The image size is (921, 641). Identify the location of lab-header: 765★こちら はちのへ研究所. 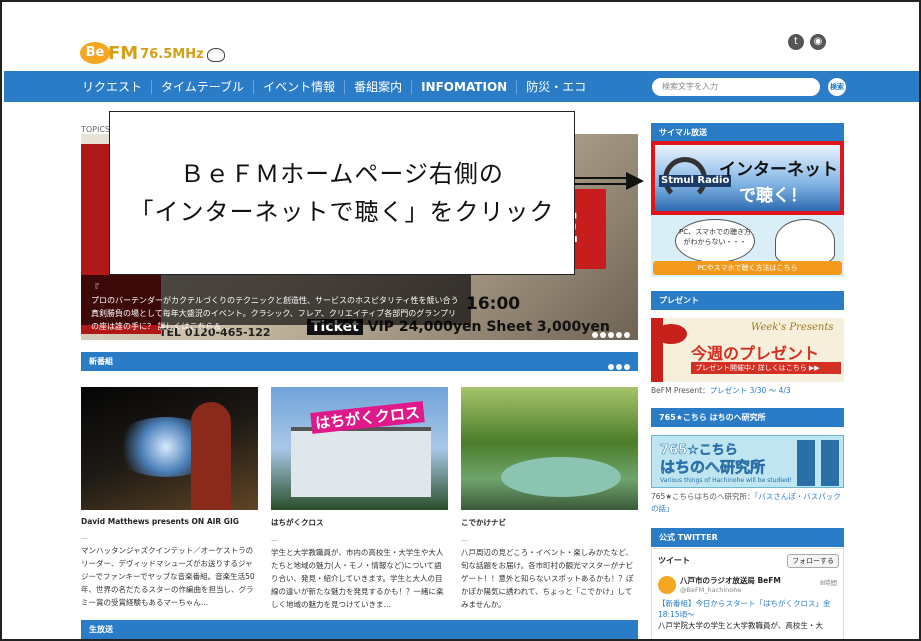
(747, 417).